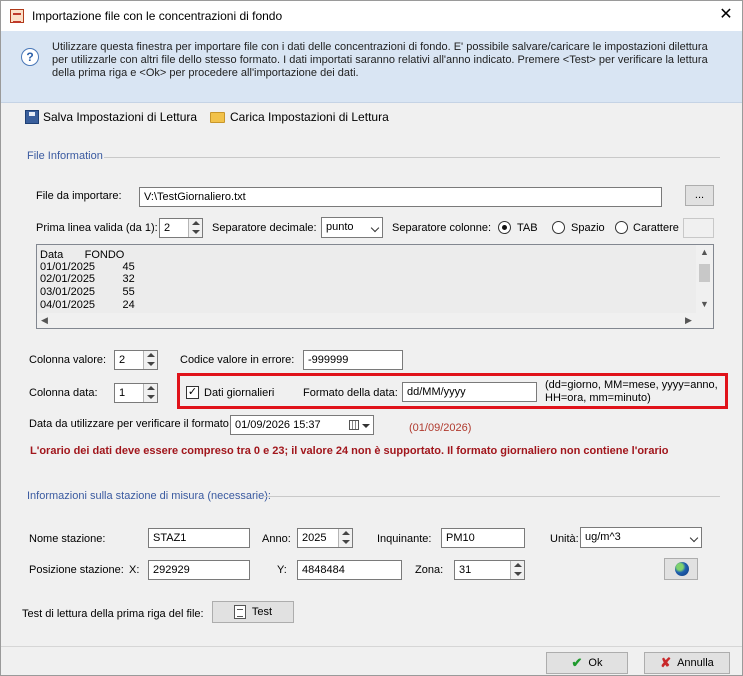 Image resolution: width=743 pixels, height=676 pixels. What do you see at coordinates (79, 196) in the screenshot?
I see `file-label: File da importare:` at bounding box center [79, 196].